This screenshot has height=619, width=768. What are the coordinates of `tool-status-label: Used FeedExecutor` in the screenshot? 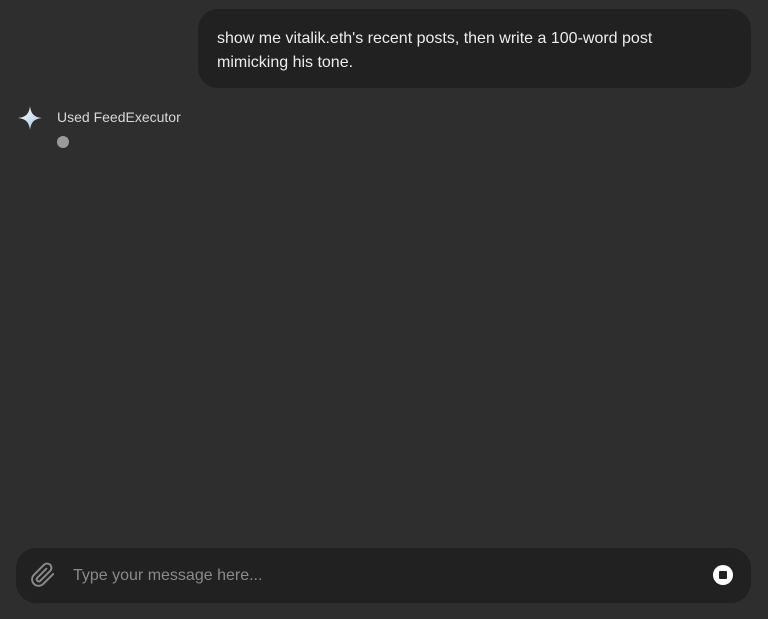 It's located at (119, 117).